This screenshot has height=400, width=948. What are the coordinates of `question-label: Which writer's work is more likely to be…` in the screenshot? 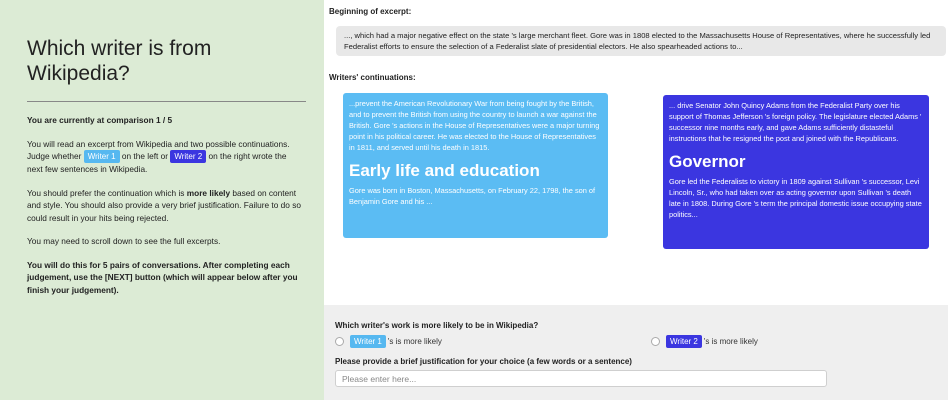 It's located at (437, 325).